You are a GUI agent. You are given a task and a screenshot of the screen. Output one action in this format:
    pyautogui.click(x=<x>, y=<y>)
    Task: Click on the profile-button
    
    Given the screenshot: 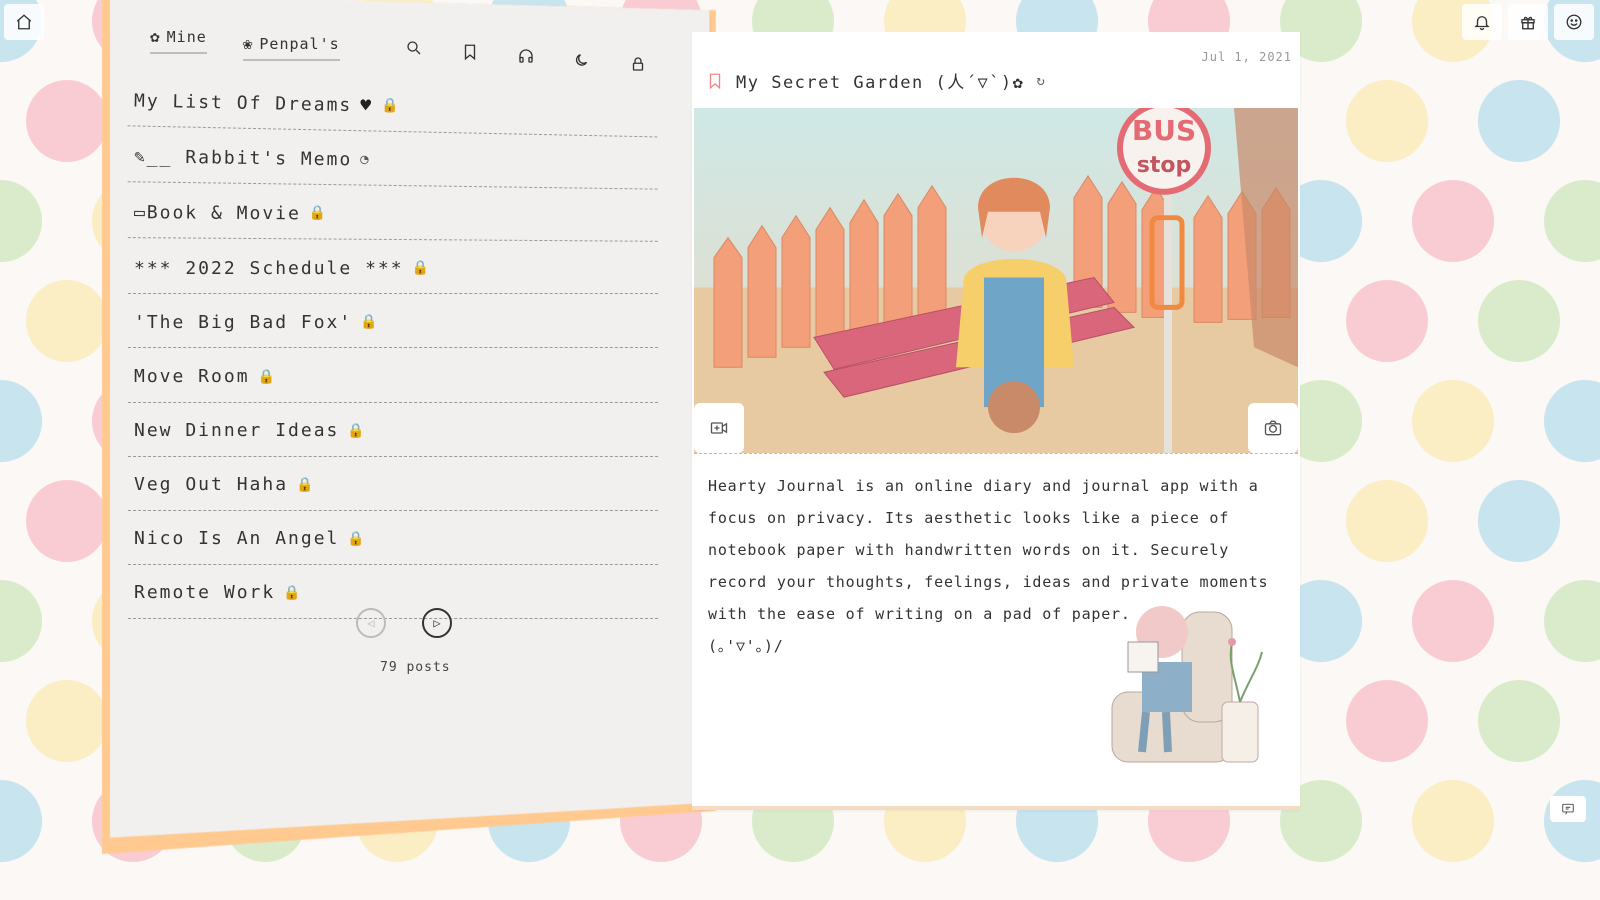 What is the action you would take?
    pyautogui.click(x=1574, y=22)
    